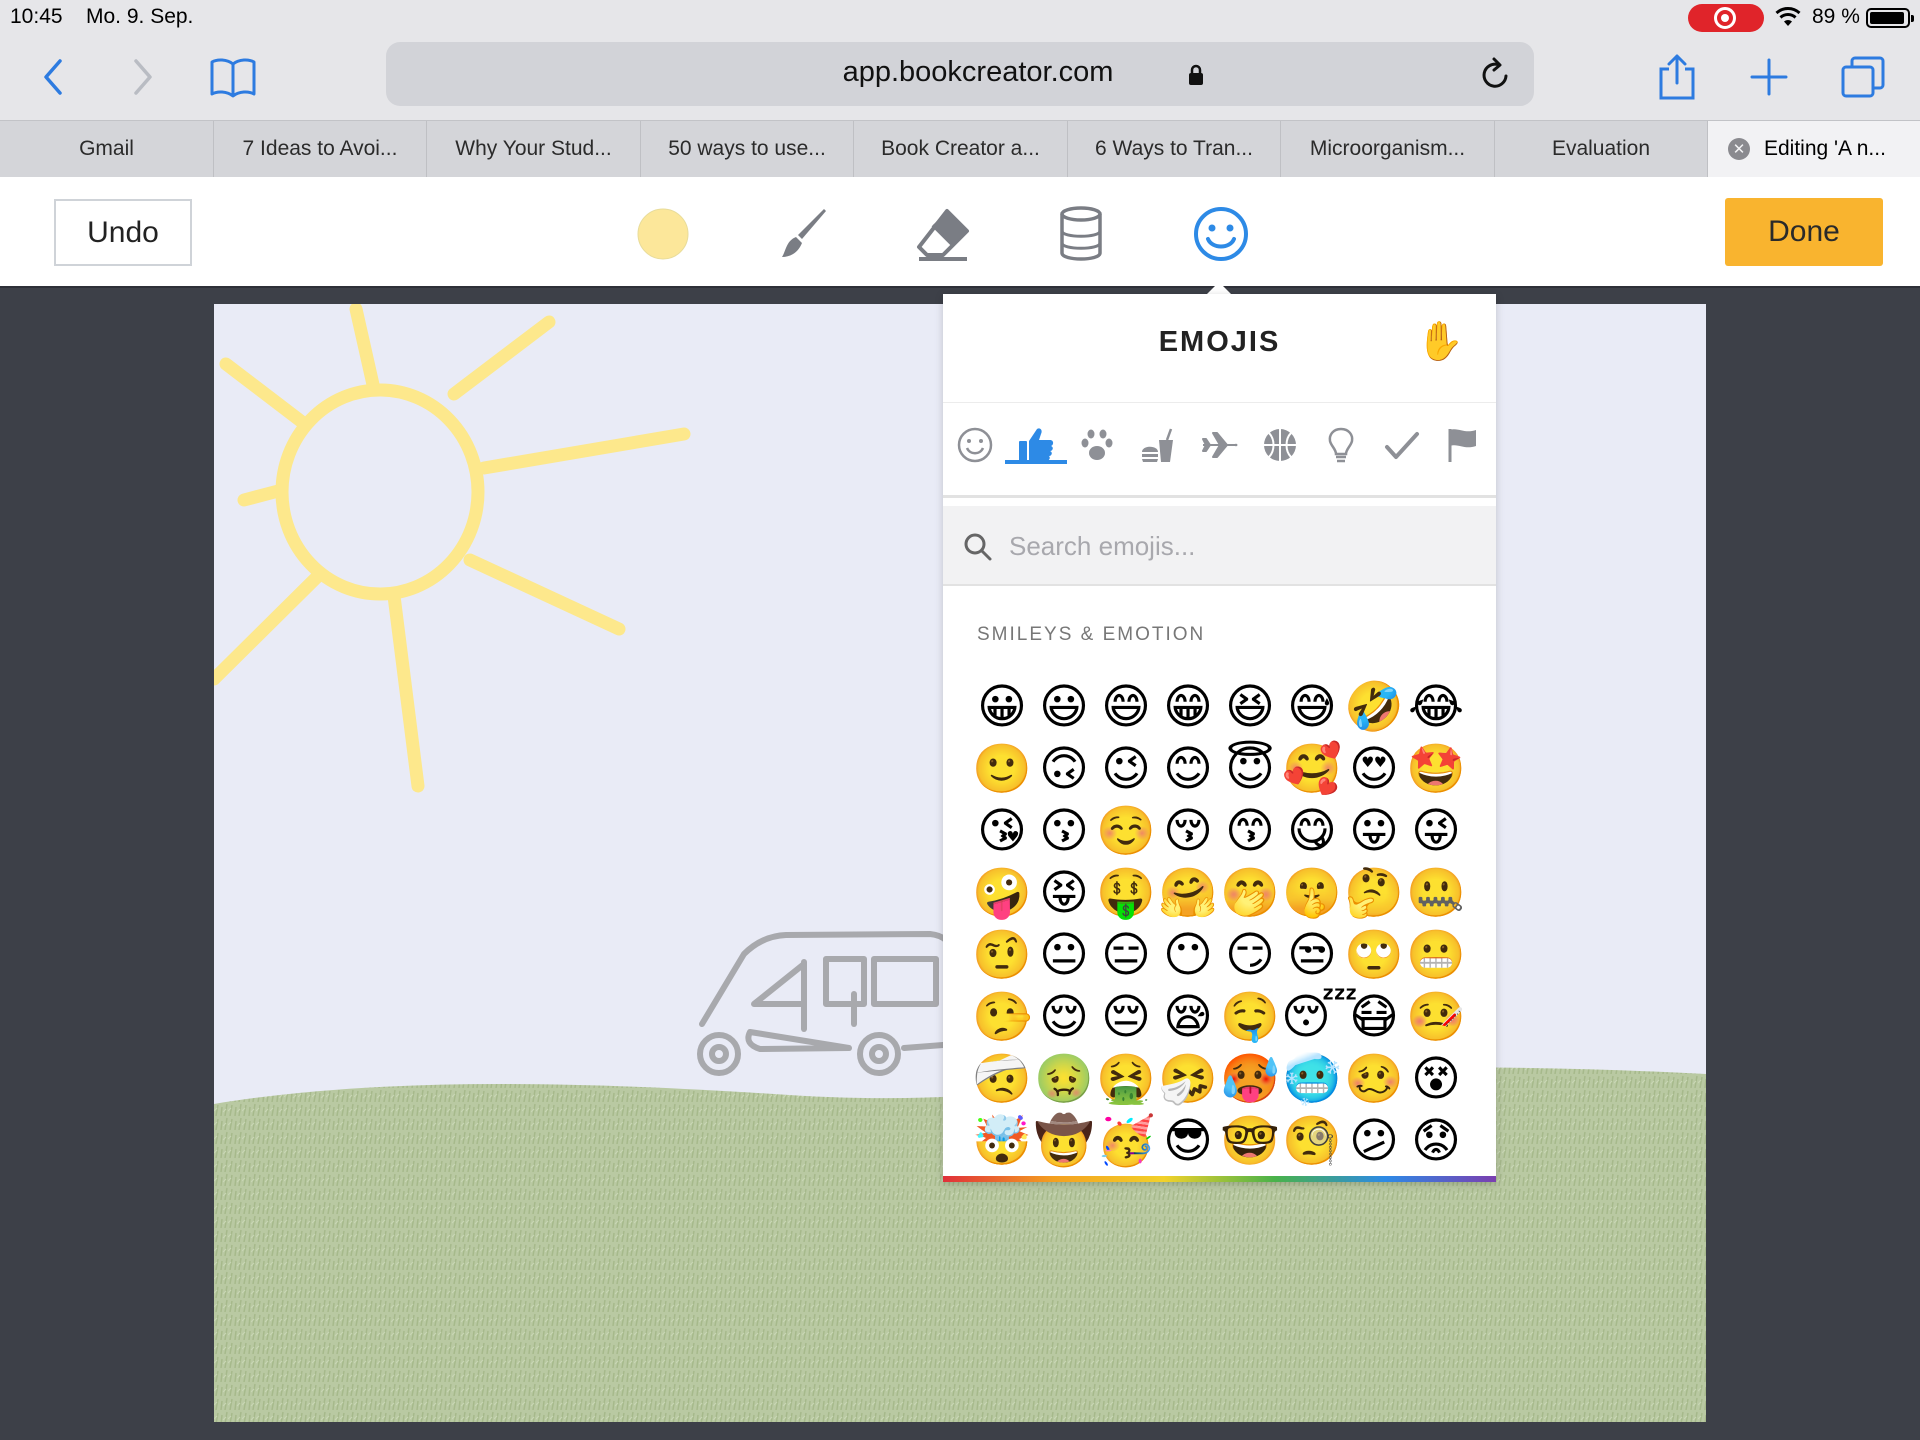 The height and width of the screenshot is (1440, 1920). I want to click on emoji-item: 🤮, so click(1126, 1079).